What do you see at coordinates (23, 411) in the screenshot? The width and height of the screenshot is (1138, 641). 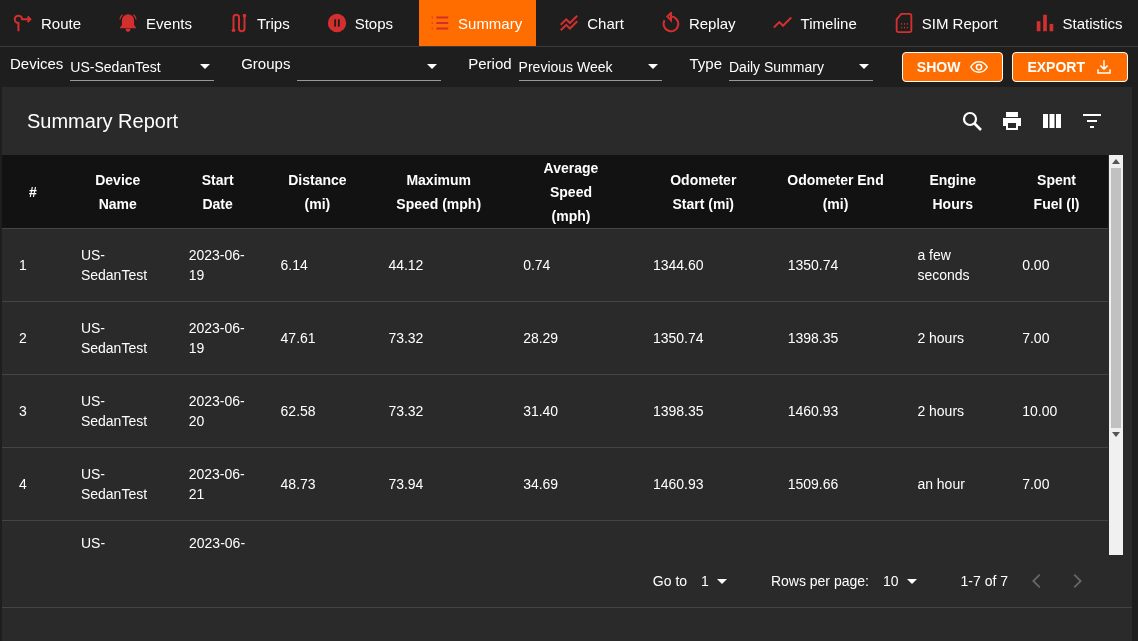 I see `table-cell-text: 3` at bounding box center [23, 411].